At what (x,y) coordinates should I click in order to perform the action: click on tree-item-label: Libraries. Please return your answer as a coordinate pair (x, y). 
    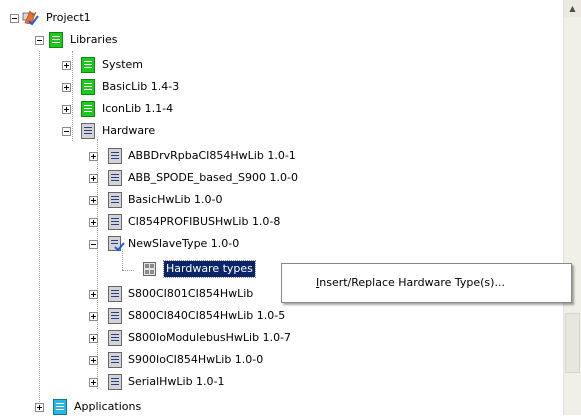
    Looking at the image, I should click on (94, 39).